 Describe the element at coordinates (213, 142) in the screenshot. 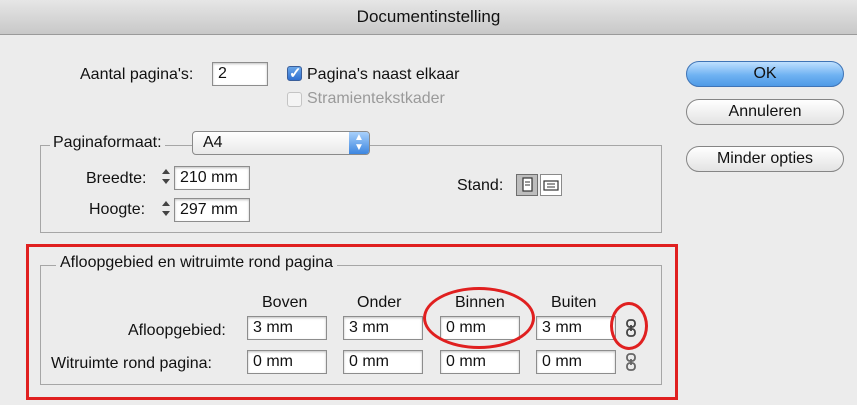

I see `page-size-value: A4` at that location.